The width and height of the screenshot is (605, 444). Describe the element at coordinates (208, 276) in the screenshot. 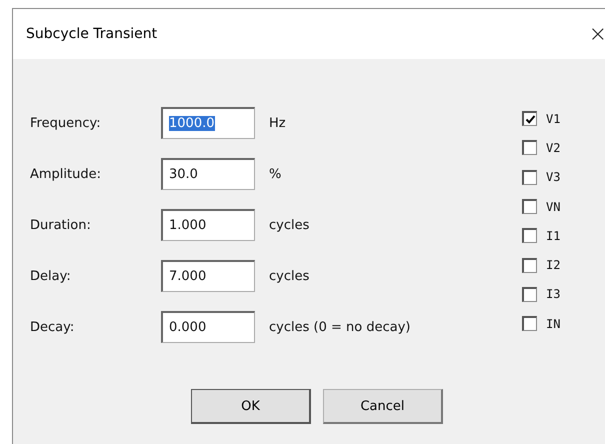

I see `input-field: 7.000` at that location.